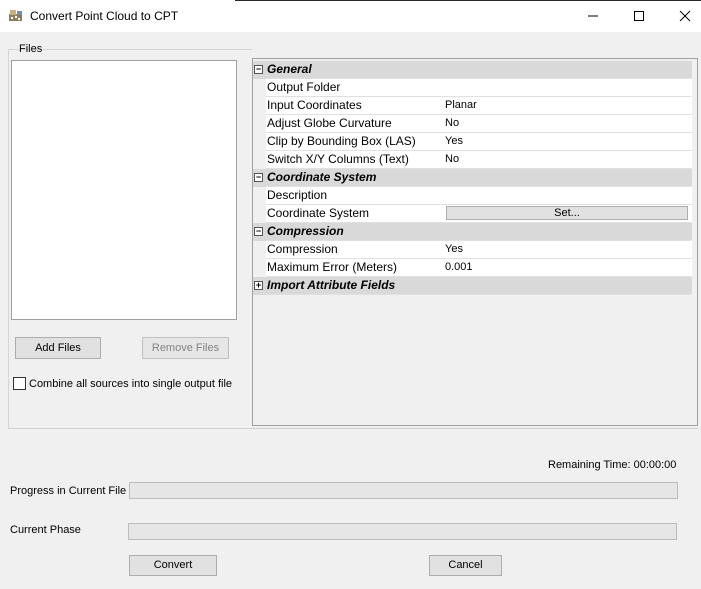 Image resolution: width=701 pixels, height=589 pixels. I want to click on property-row: Switch X/Y Columns (Text) No, so click(472, 160).